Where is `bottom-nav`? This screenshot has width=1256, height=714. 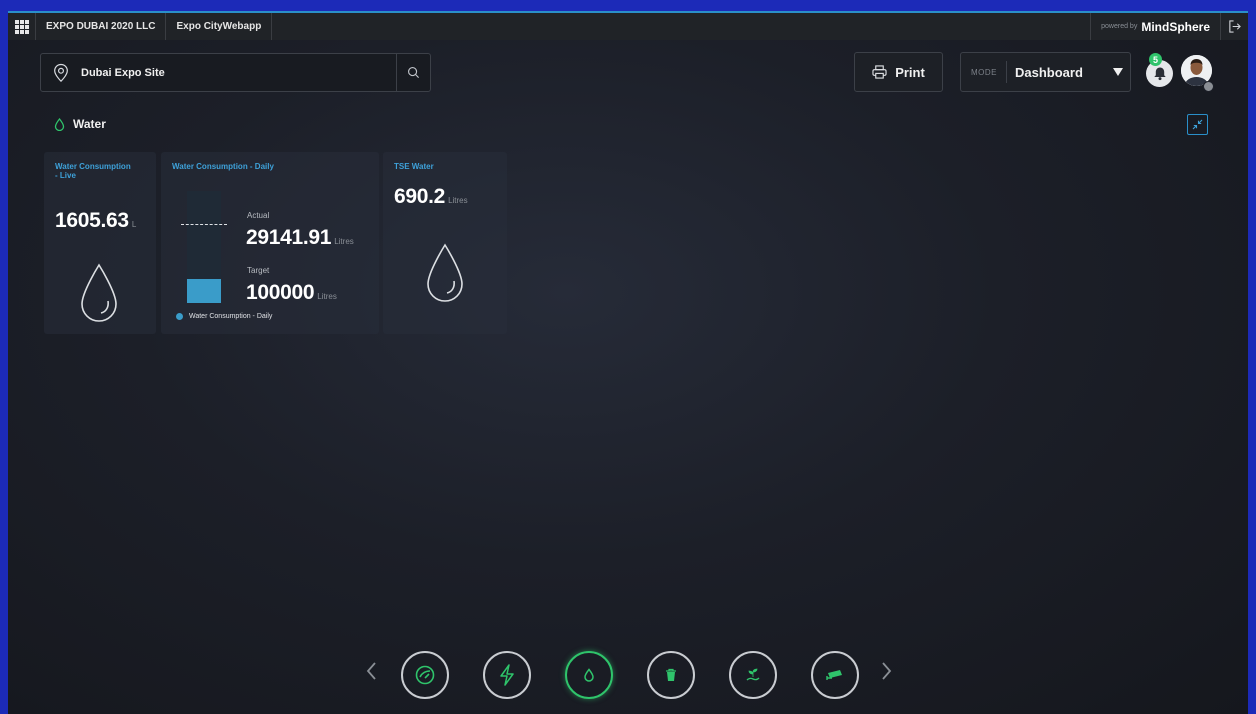
bottom-nav is located at coordinates (628, 674).